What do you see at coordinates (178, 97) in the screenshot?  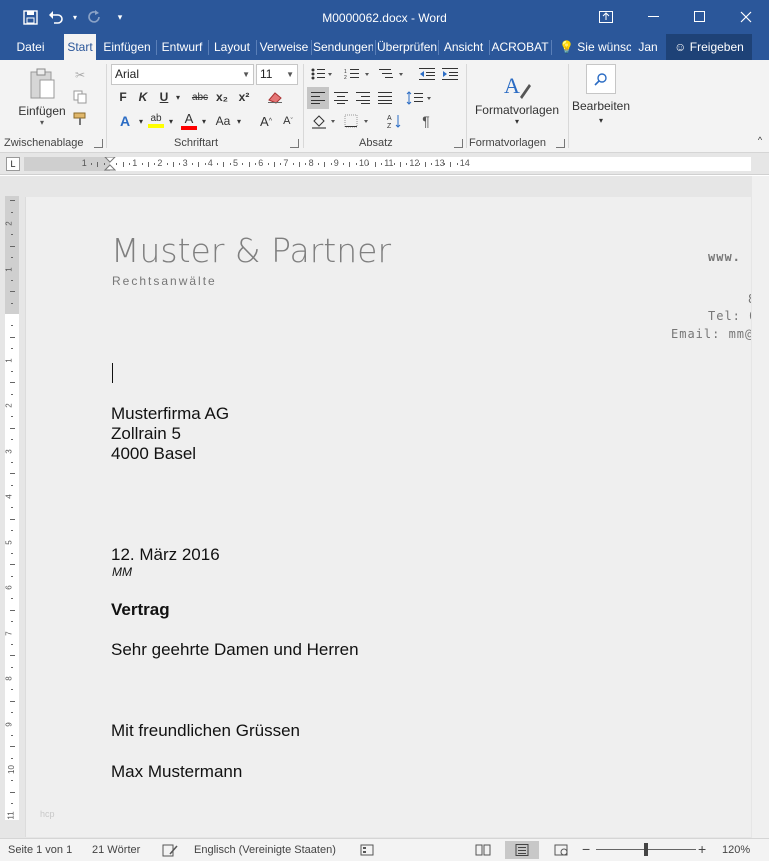 I see `underline-dropdown-icon: ▾` at bounding box center [178, 97].